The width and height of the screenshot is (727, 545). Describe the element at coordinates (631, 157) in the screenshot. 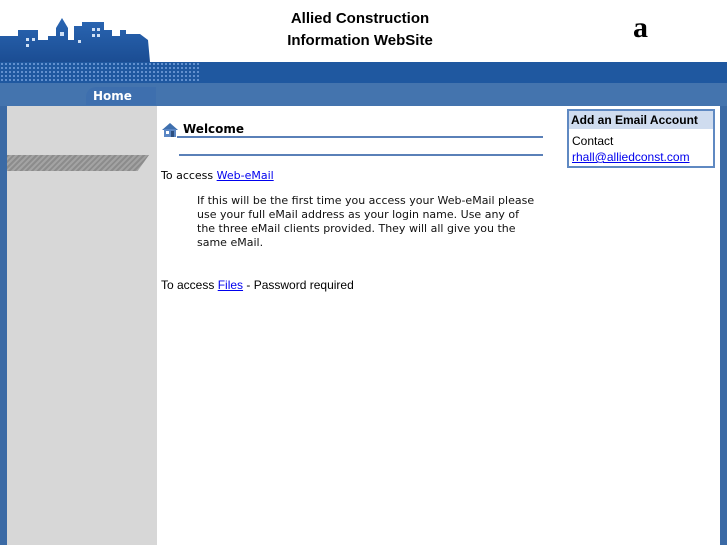

I see `contact-email-link: rhall@alliedconst.com` at that location.